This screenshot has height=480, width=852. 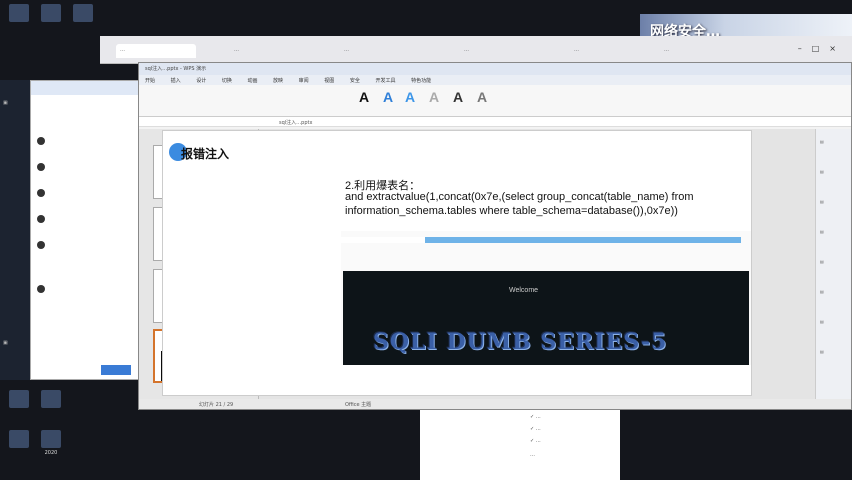 What do you see at coordinates (524, 290) in the screenshot?
I see `welcome-text: Welcome` at bounding box center [524, 290].